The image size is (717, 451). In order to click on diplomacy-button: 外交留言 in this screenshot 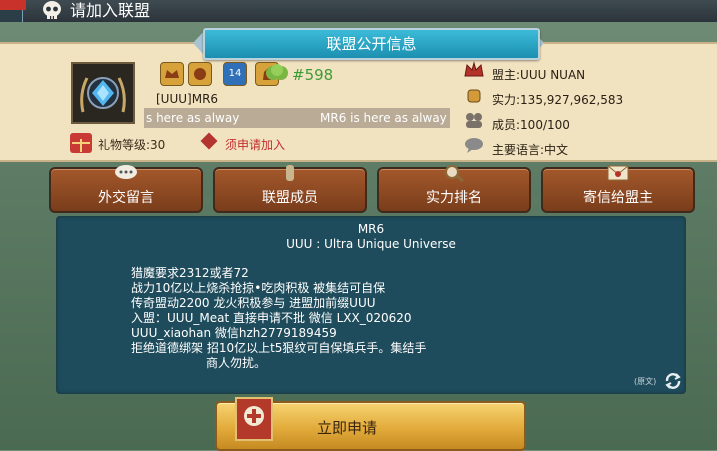, I will do `click(126, 189)`.